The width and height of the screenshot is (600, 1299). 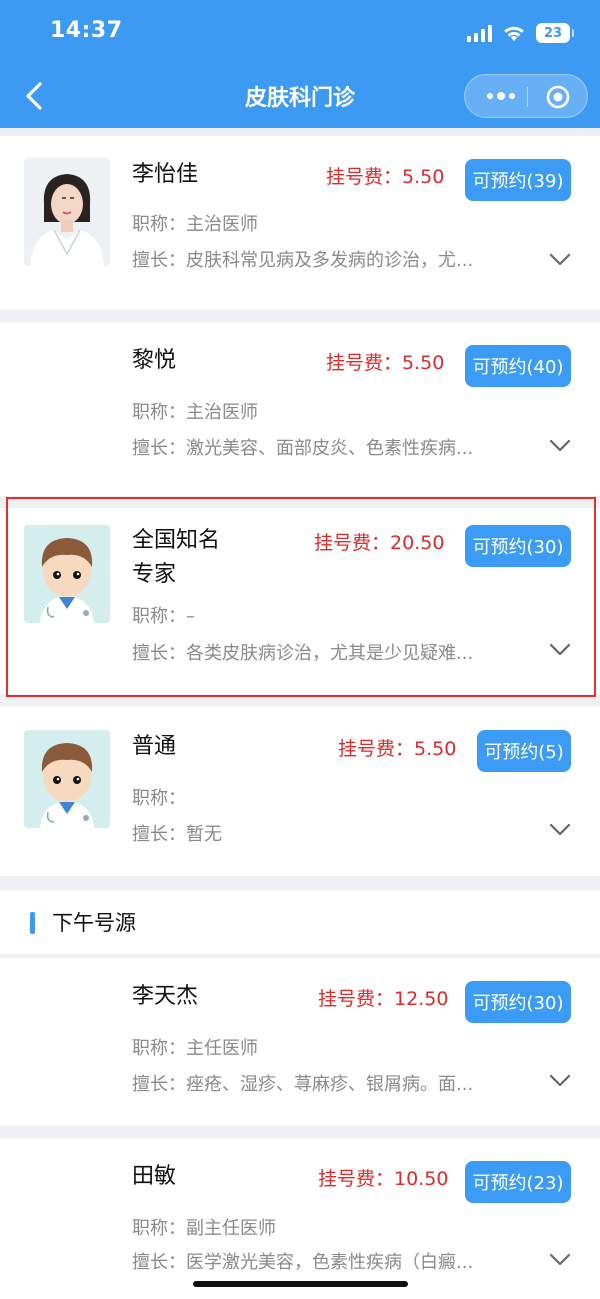 What do you see at coordinates (67, 212) in the screenshot?
I see `doctor-photo` at bounding box center [67, 212].